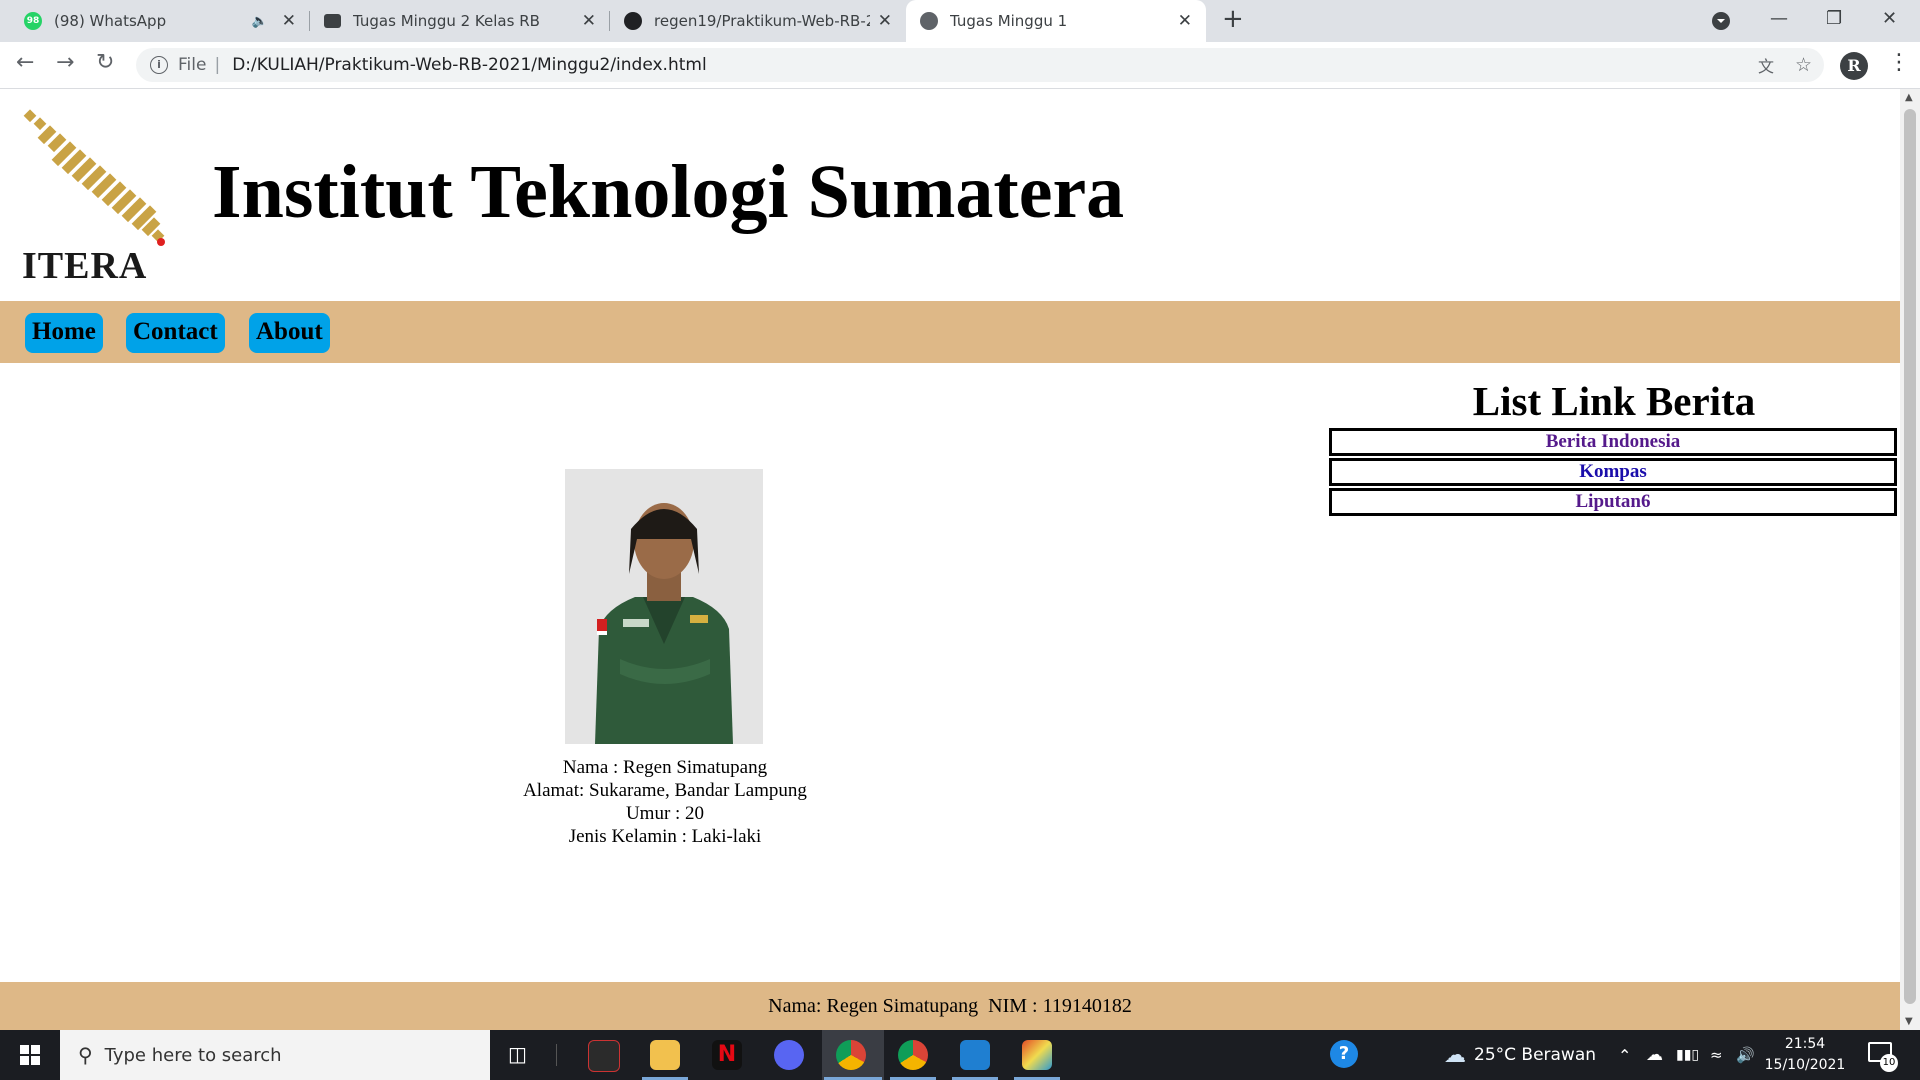  What do you see at coordinates (1805, 1044) in the screenshot?
I see `clock-time: 21:54` at bounding box center [1805, 1044].